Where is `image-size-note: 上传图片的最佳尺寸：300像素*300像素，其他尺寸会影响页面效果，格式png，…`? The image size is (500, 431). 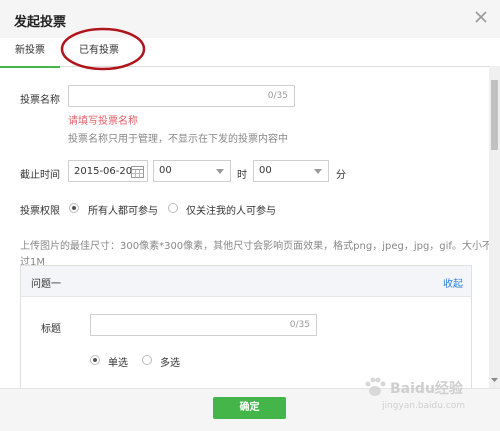
image-size-note: 上传图片的最佳尺寸：300像素*300像素，其他尺寸会影响页面效果，格式png，… is located at coordinates (260, 246).